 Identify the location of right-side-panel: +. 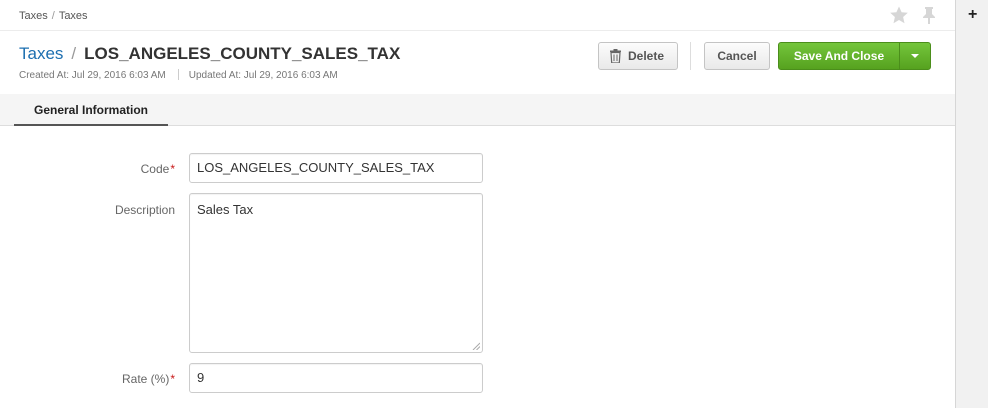
(971, 204).